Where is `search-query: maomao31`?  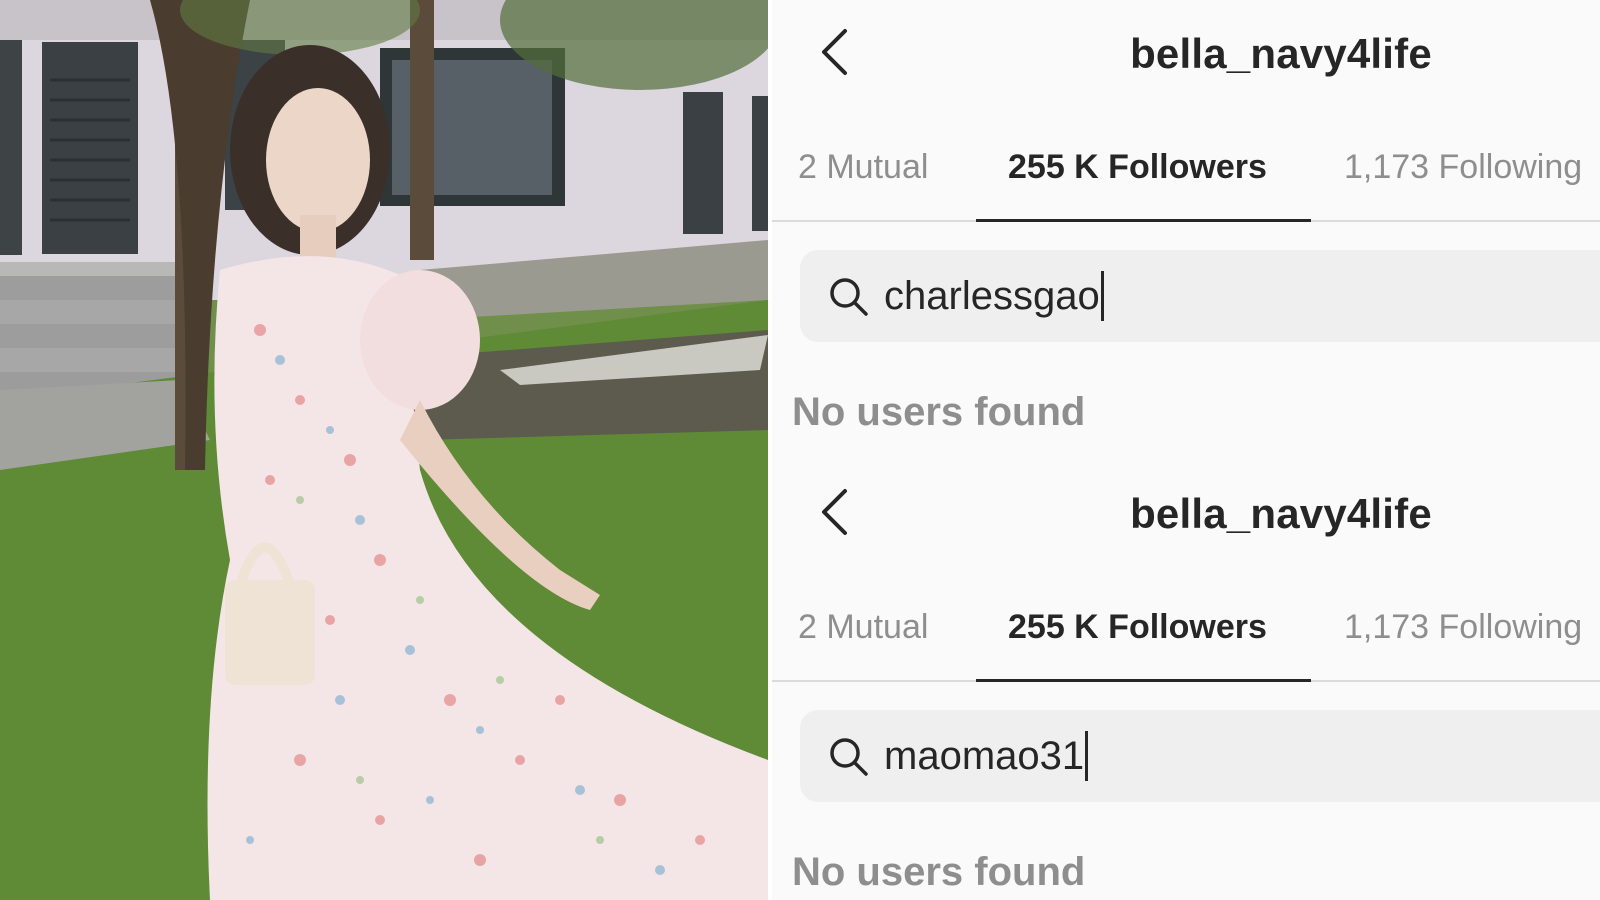
search-query: maomao31 is located at coordinates (984, 755).